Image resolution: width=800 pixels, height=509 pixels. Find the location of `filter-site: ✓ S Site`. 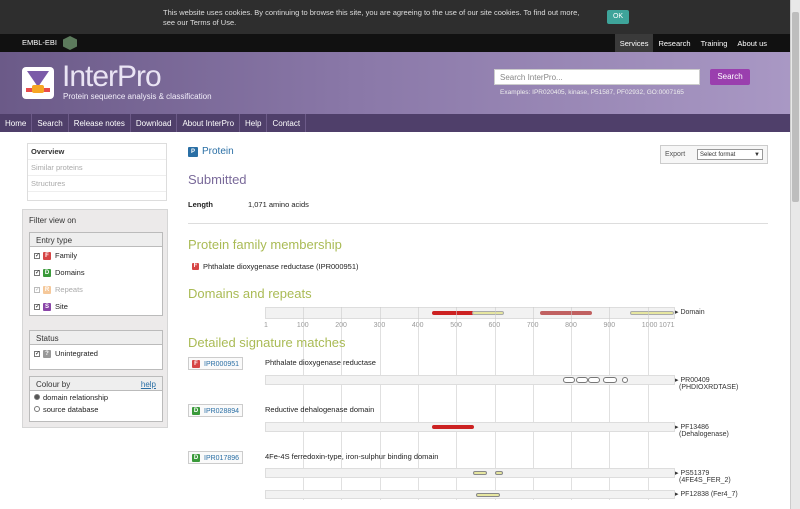

filter-site: ✓ S Site is located at coordinates (96, 306).